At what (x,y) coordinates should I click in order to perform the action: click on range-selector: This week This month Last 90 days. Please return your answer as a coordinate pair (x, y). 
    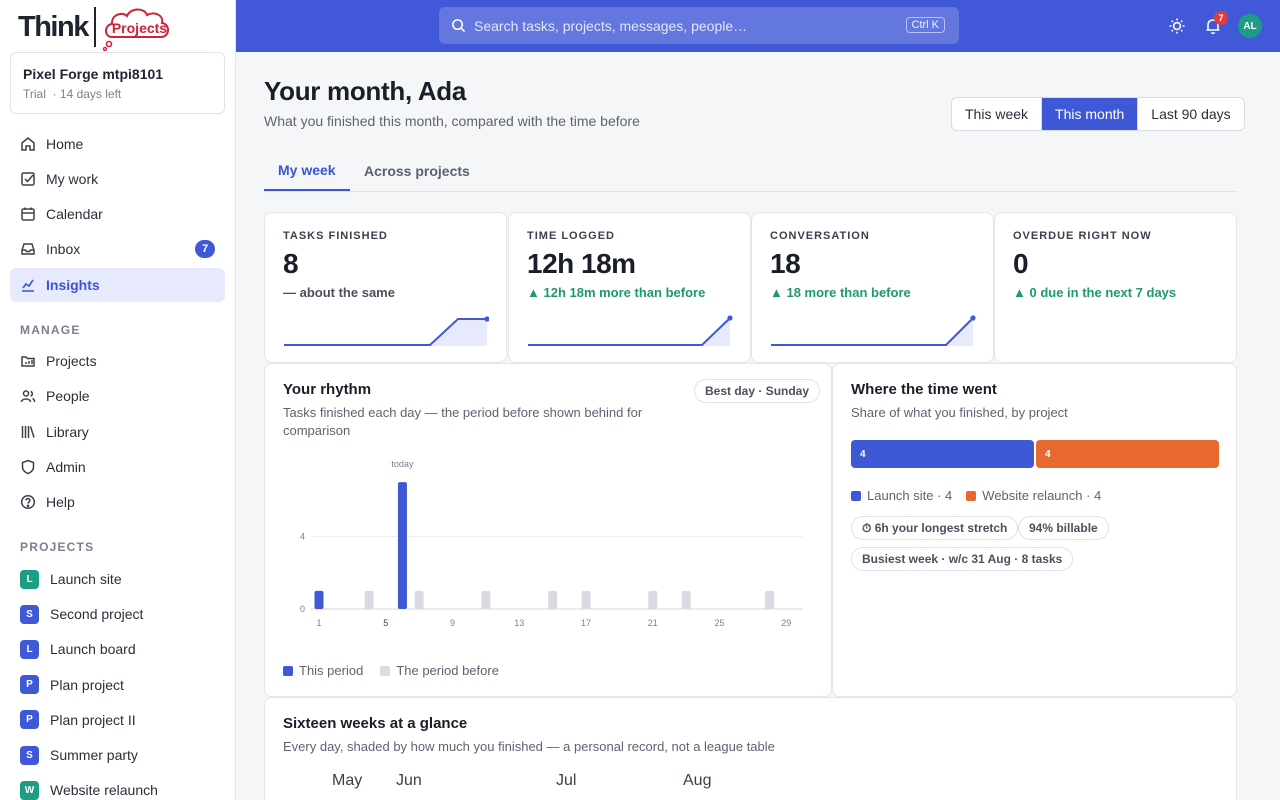
    Looking at the image, I should click on (1098, 114).